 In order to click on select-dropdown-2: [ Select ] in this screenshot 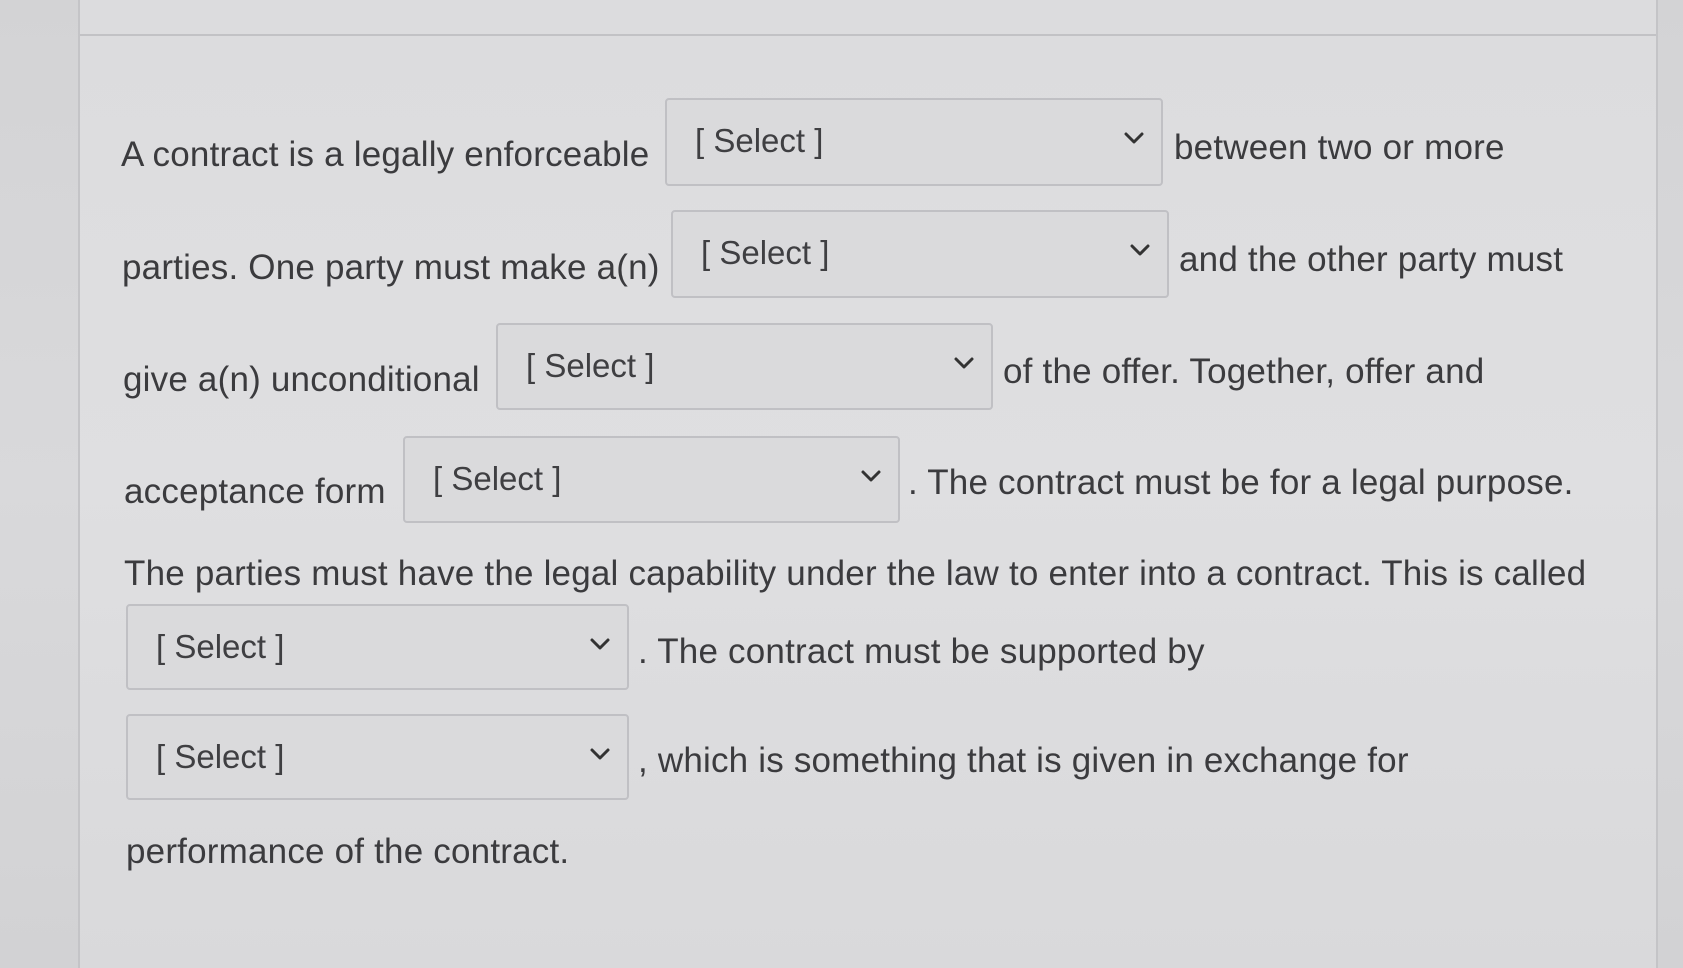, I will do `click(920, 254)`.